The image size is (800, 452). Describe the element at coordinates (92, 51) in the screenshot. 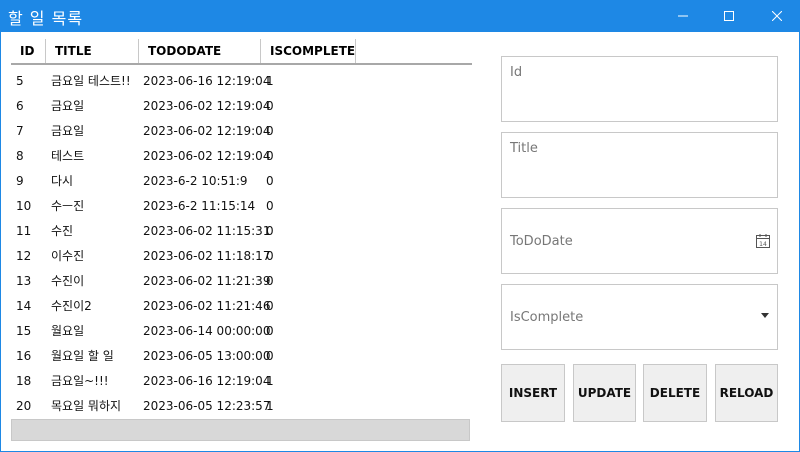

I see `column-header-title: TITLE` at that location.